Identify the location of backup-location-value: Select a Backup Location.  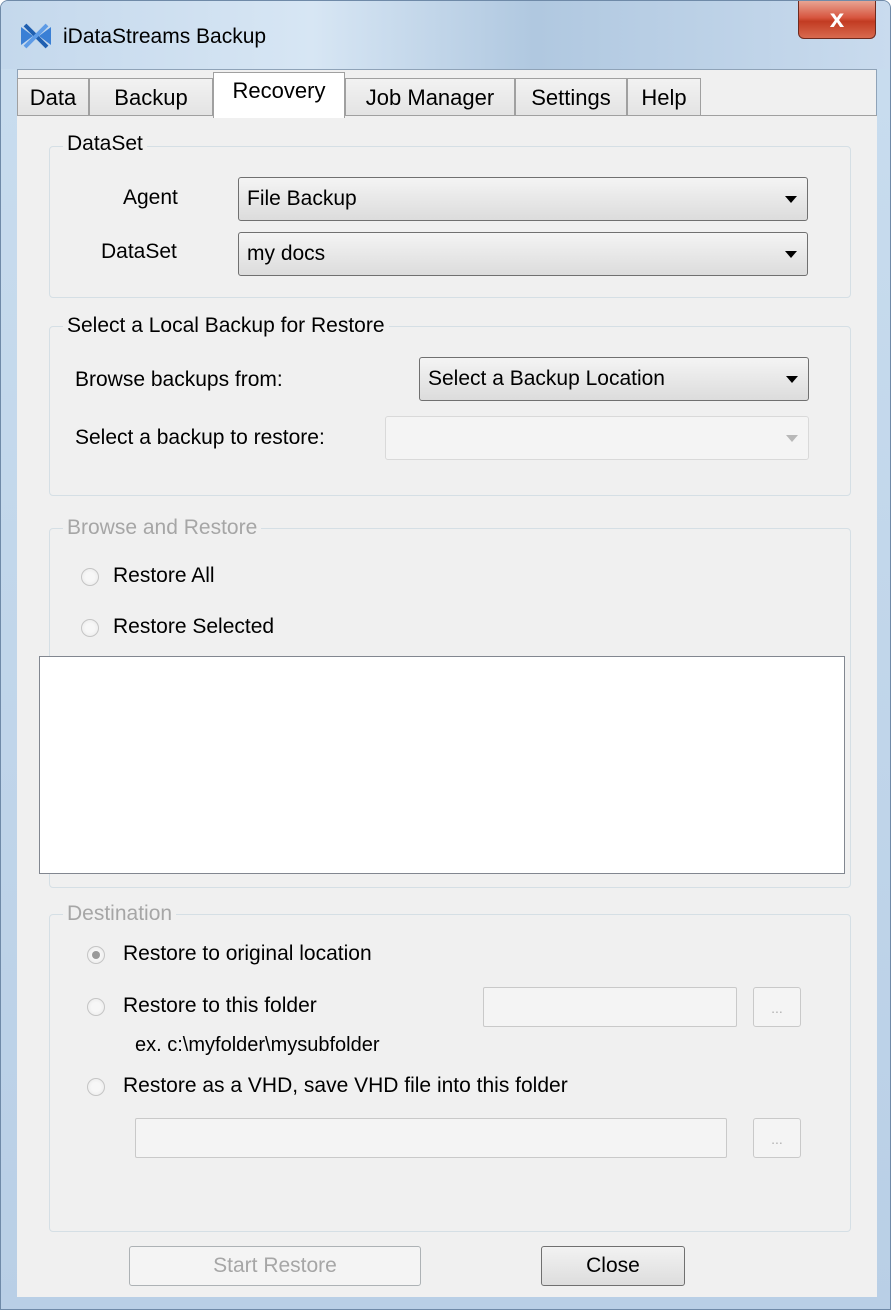
(546, 378).